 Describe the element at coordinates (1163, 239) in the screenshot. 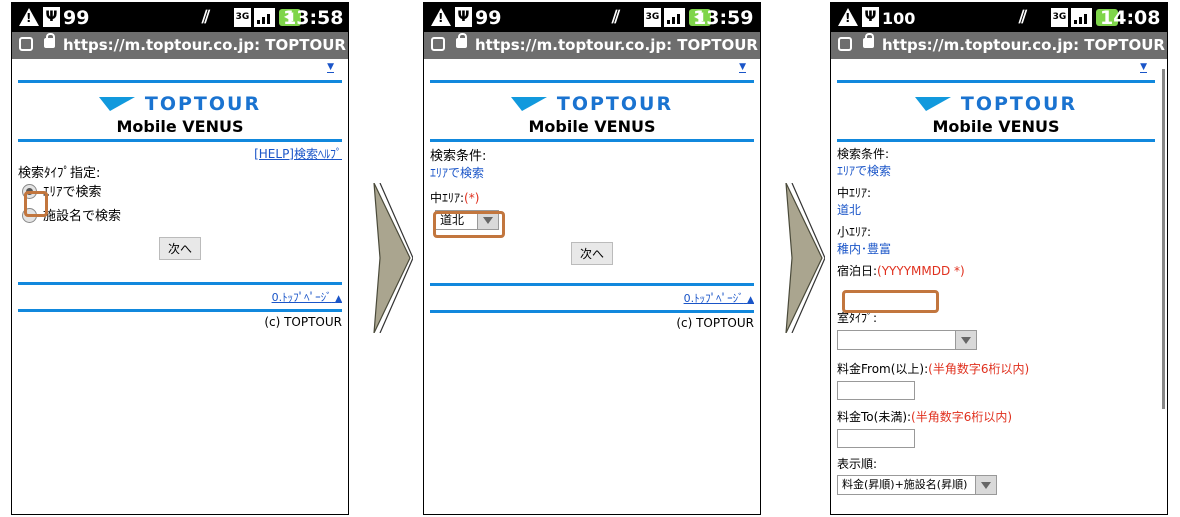

I see `scrollbar` at that location.